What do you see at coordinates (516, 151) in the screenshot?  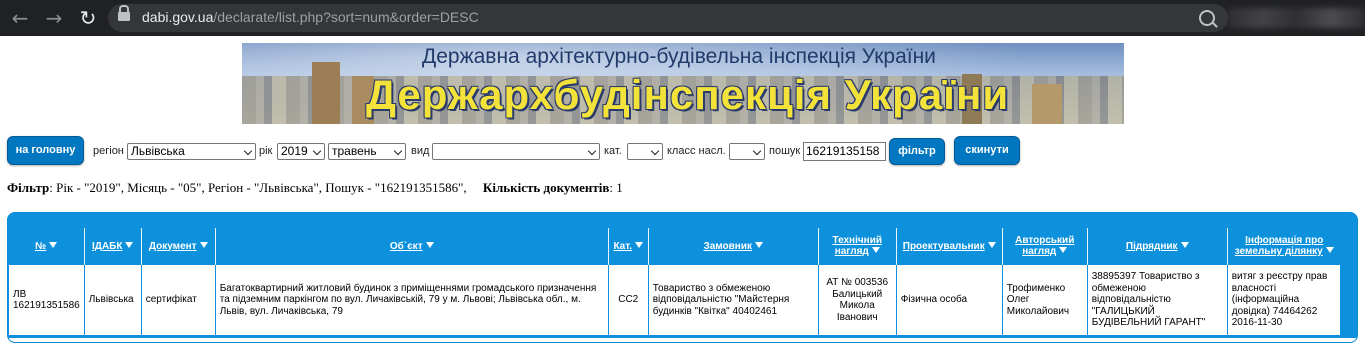 I see `type-select` at bounding box center [516, 151].